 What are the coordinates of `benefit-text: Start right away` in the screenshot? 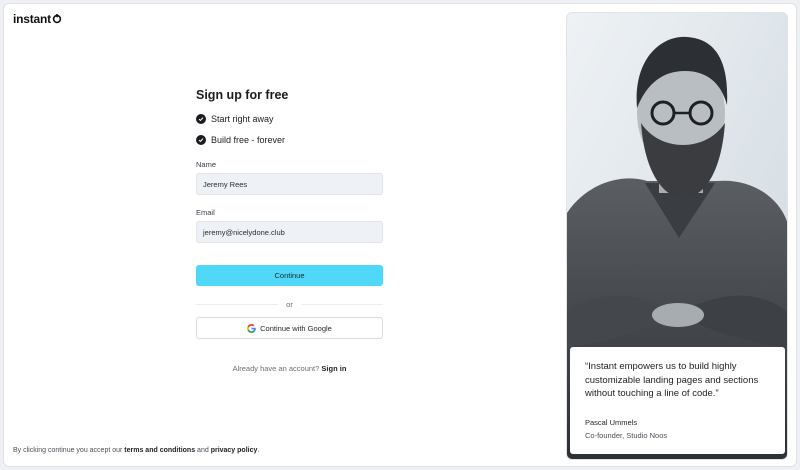 It's located at (242, 119).